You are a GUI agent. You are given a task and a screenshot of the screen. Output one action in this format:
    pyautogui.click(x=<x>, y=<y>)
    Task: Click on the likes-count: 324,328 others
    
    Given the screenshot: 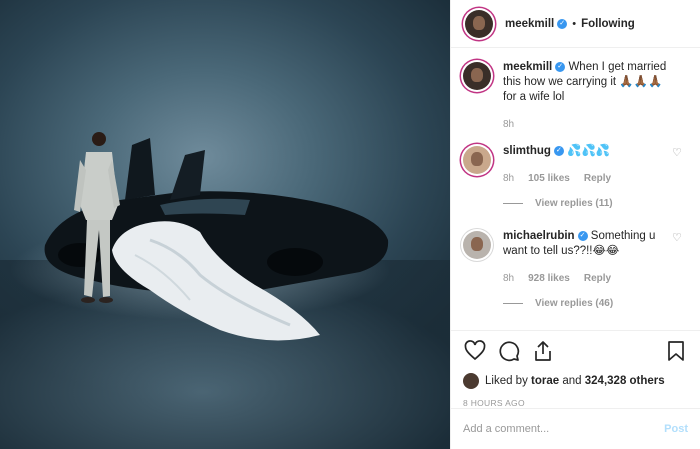 What is the action you would take?
    pyautogui.click(x=625, y=381)
    